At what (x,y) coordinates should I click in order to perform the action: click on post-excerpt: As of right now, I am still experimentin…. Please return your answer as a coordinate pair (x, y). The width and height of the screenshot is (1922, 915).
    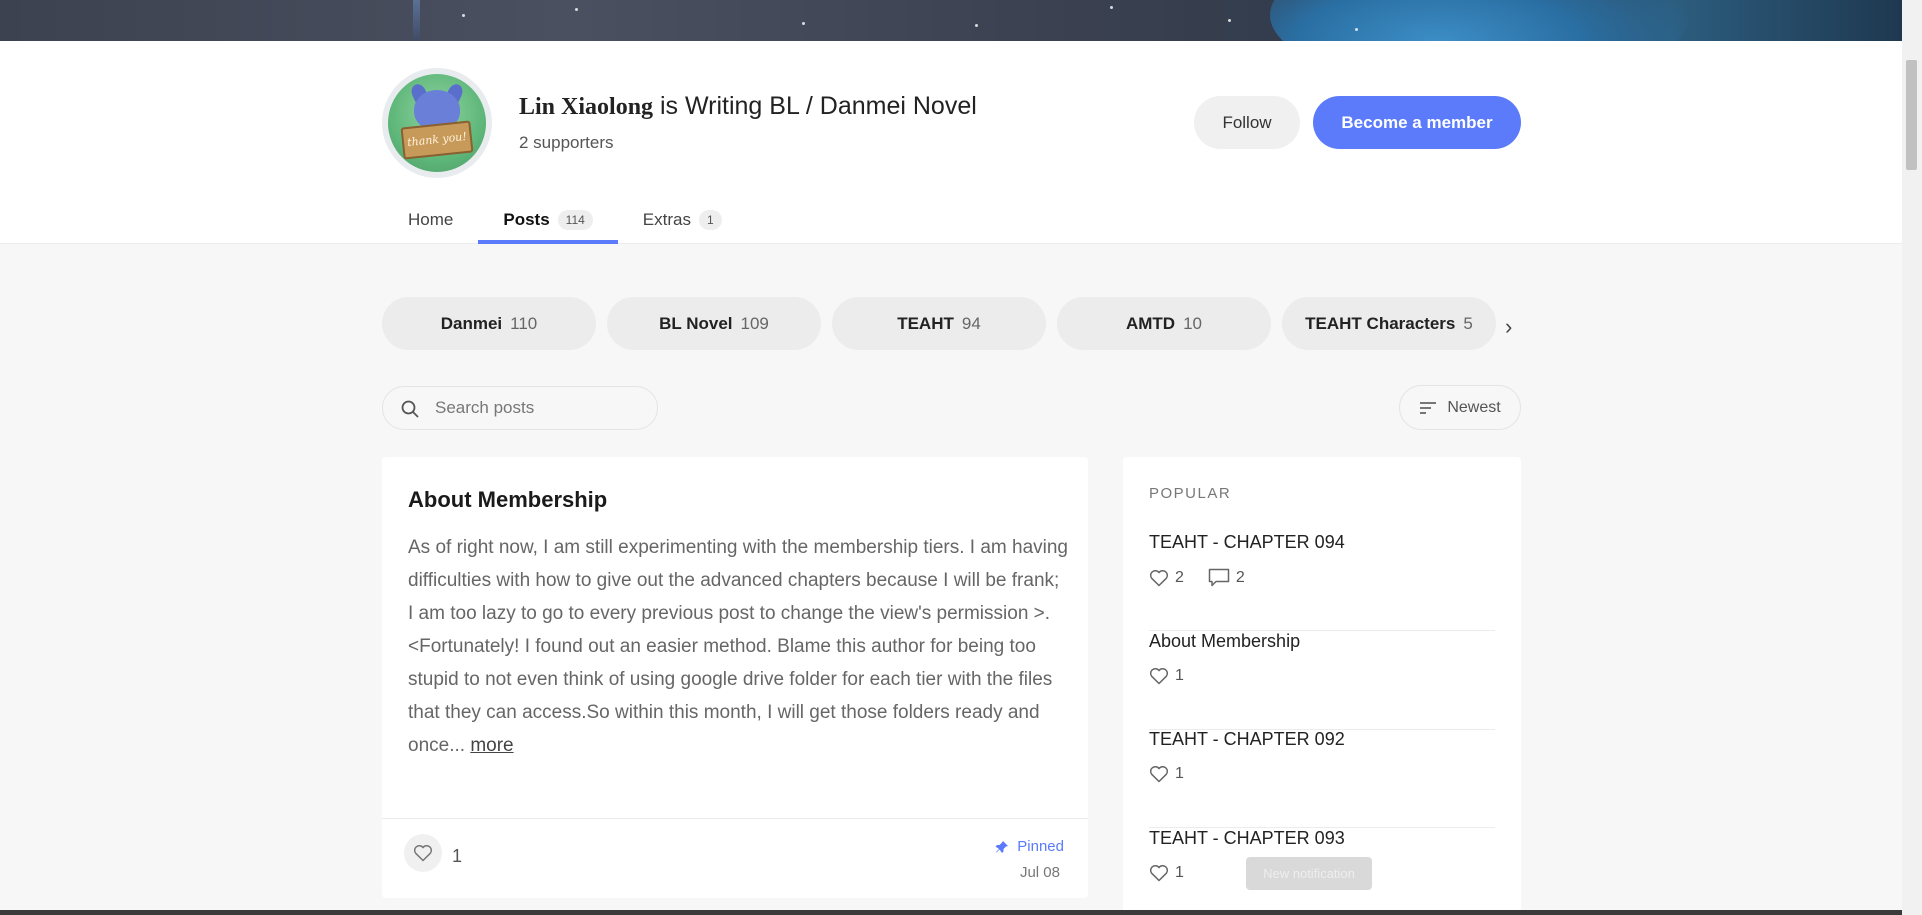
    Looking at the image, I should click on (738, 646).